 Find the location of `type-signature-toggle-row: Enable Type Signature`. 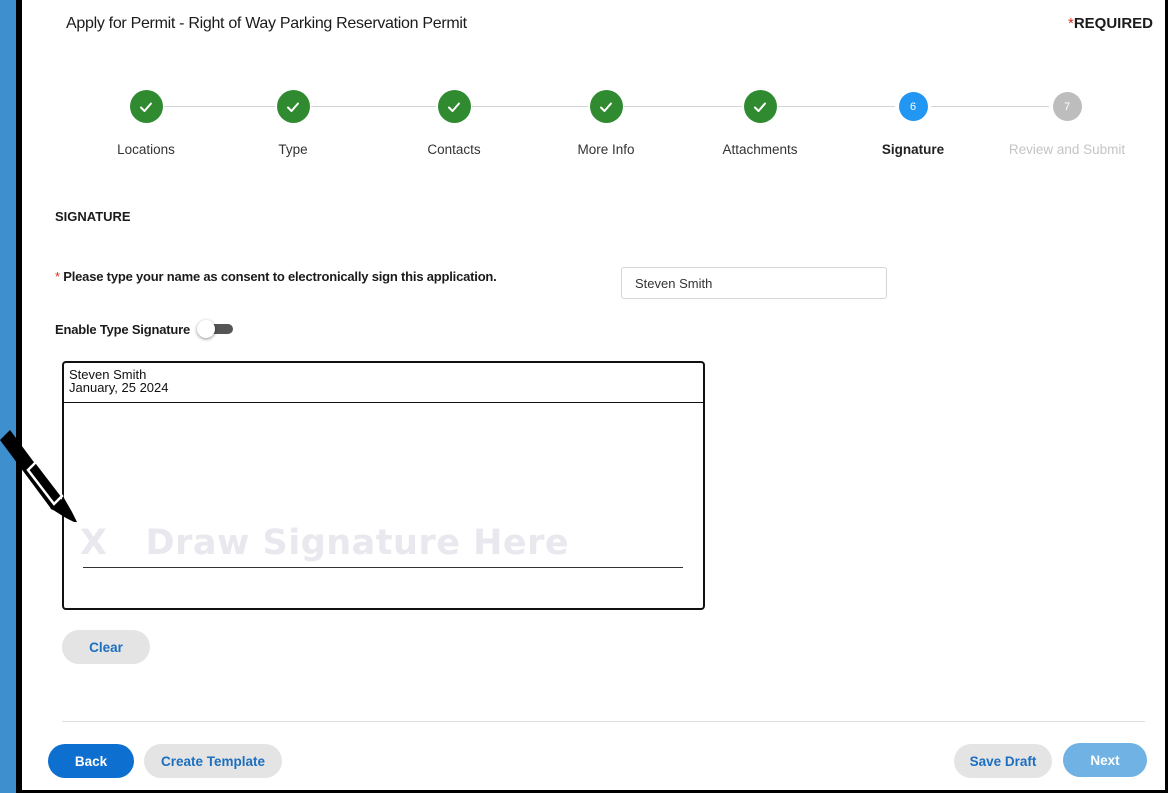

type-signature-toggle-row: Enable Type Signature is located at coordinates (144, 329).